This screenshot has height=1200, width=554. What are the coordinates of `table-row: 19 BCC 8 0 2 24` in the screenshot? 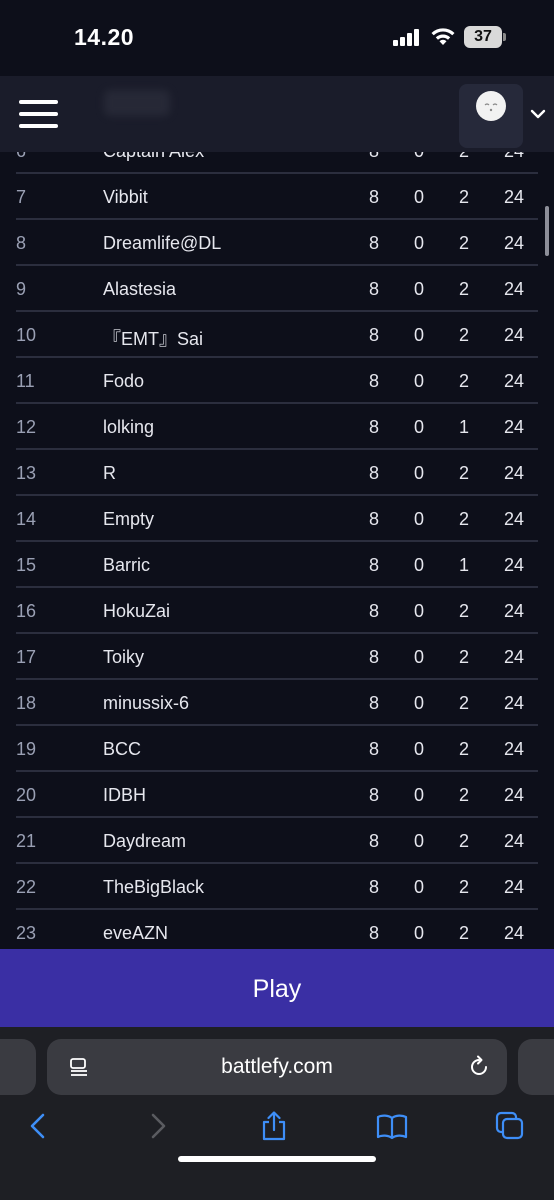 It's located at (277, 749).